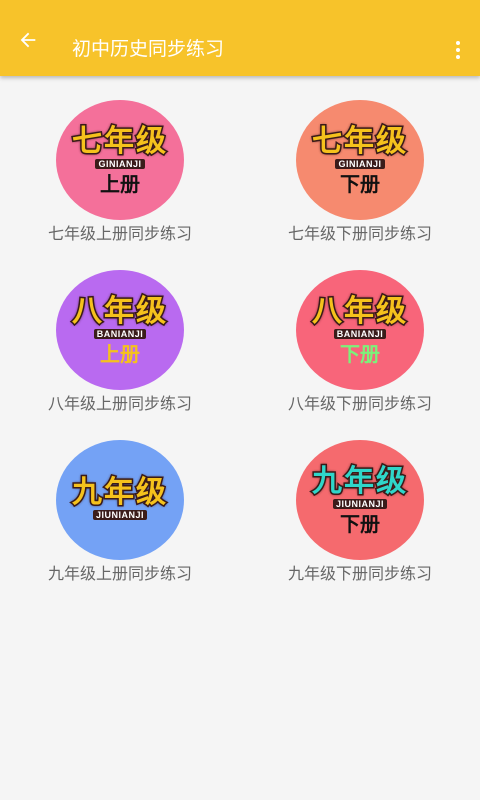  I want to click on grade-badge: 九年级 JIUNIANJI 下册, so click(360, 500).